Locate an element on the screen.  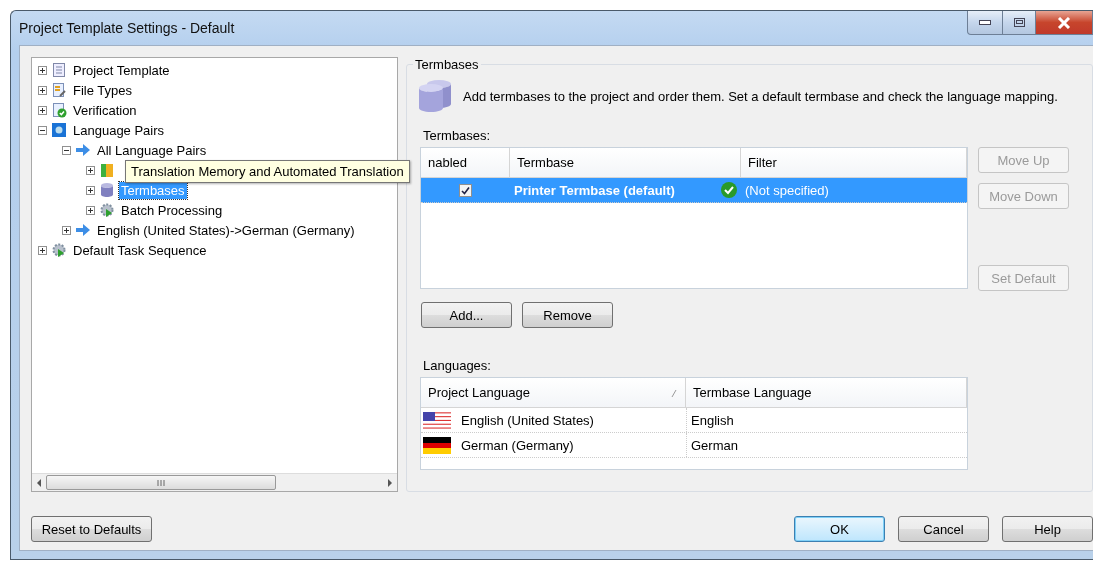
termbases-label: Termbases: is located at coordinates (457, 135).